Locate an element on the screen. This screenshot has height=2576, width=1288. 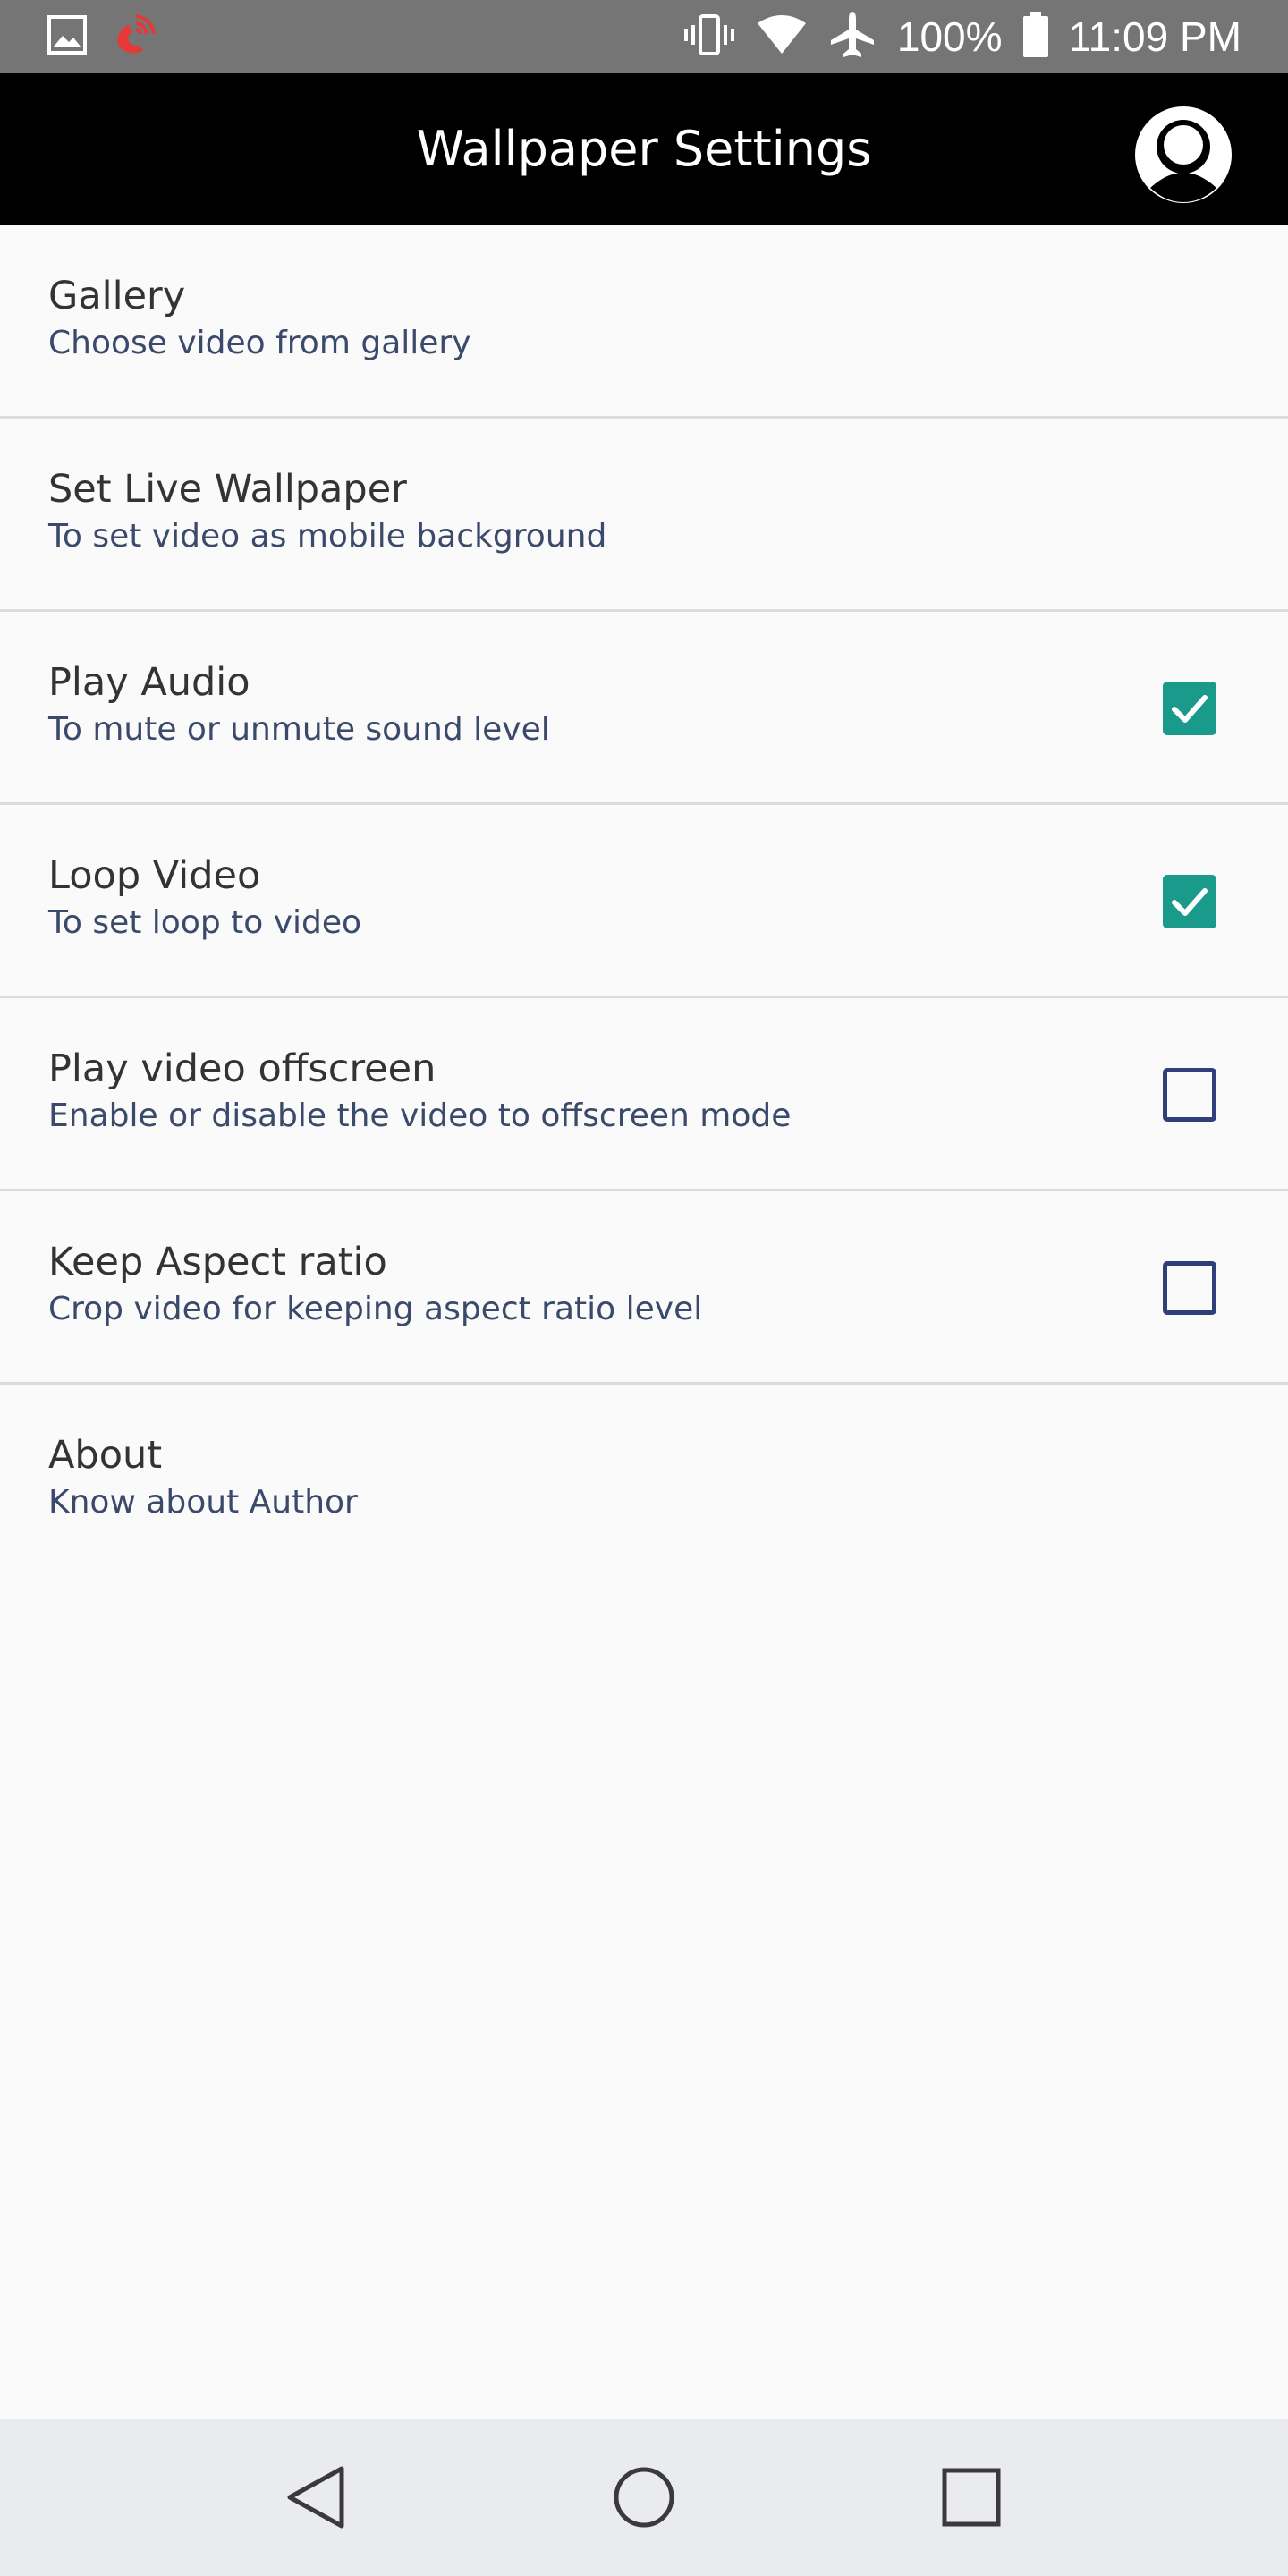
setting-title: Play Audio is located at coordinates (149, 682).